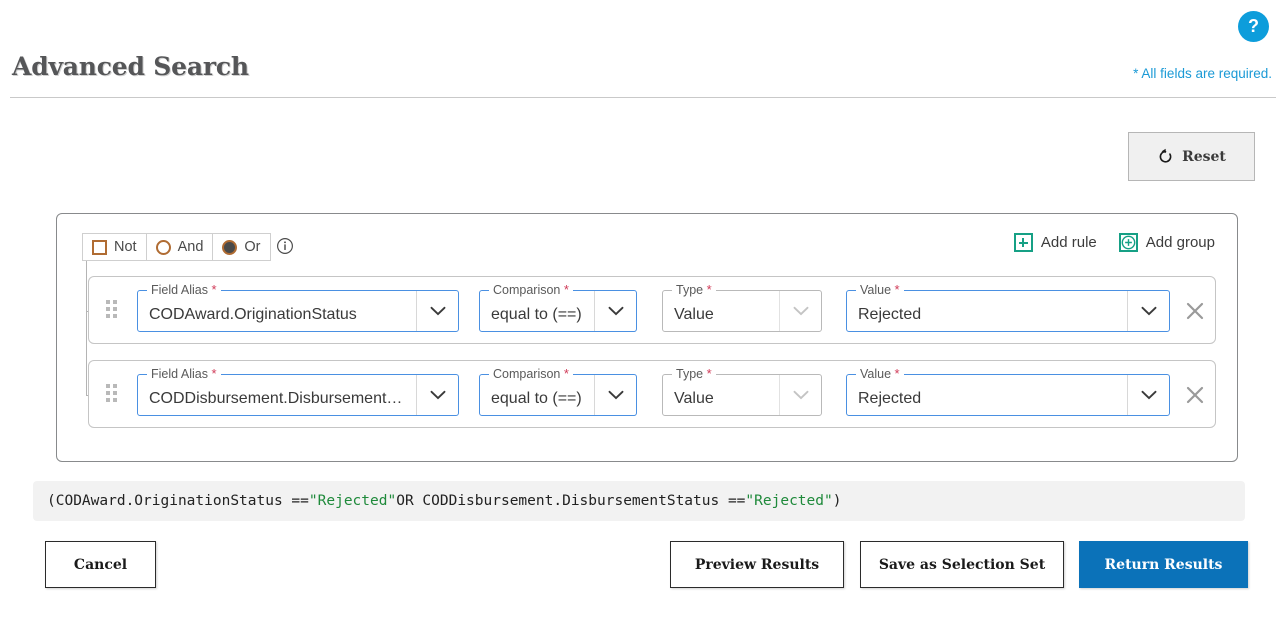  I want to click on cancel-button: Cancel, so click(100, 564).